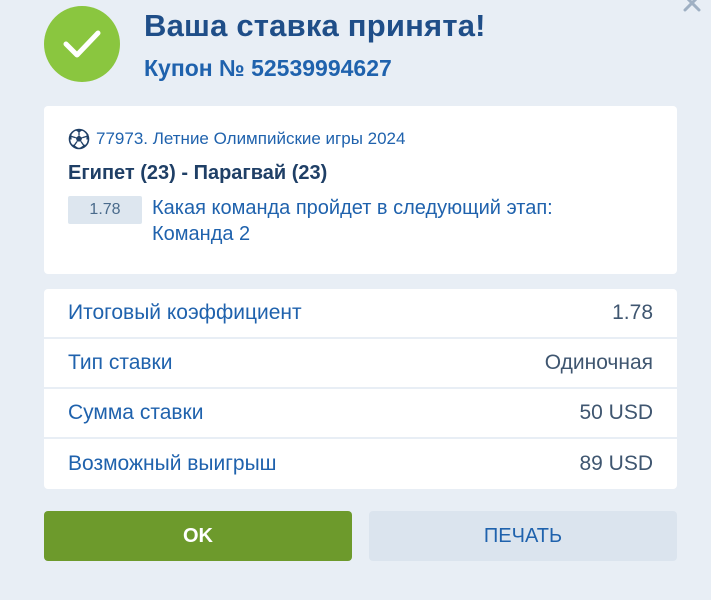 The width and height of the screenshot is (711, 600). Describe the element at coordinates (616, 463) in the screenshot. I see `summary-value: 89 USD` at that location.